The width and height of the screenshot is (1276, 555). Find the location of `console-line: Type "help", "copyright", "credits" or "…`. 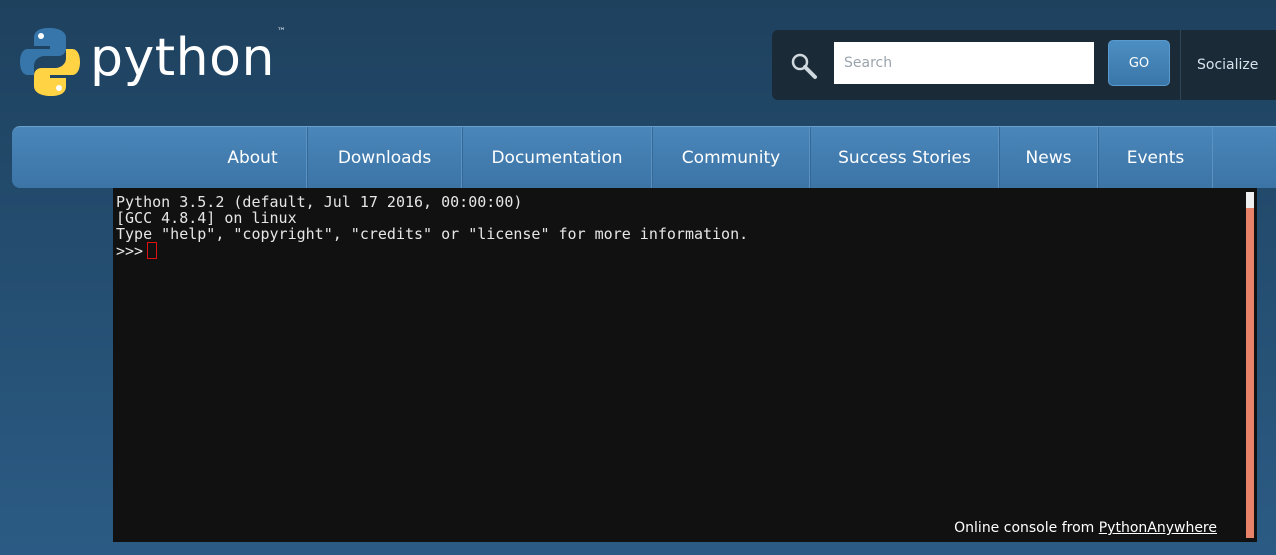

console-line: Type "help", "copyright", "credits" or "… is located at coordinates (432, 234).